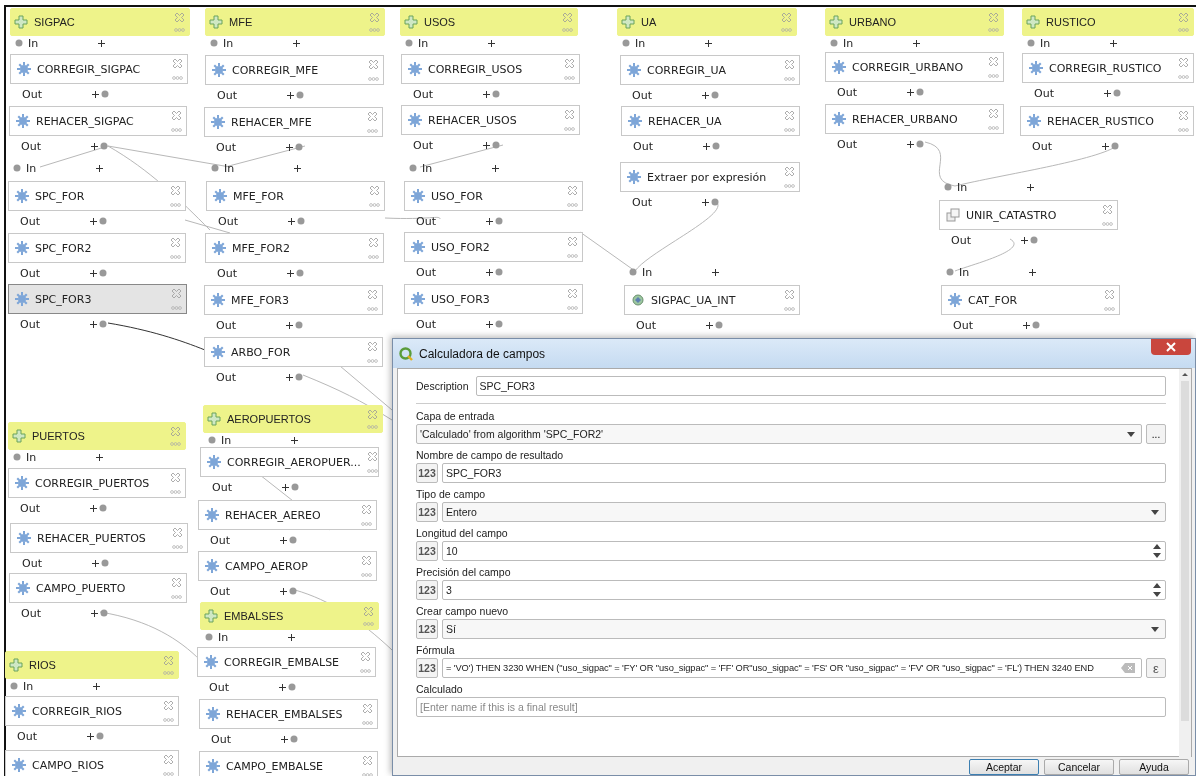  I want to click on algorithm-node: REHACER_URBANO, so click(914, 119).